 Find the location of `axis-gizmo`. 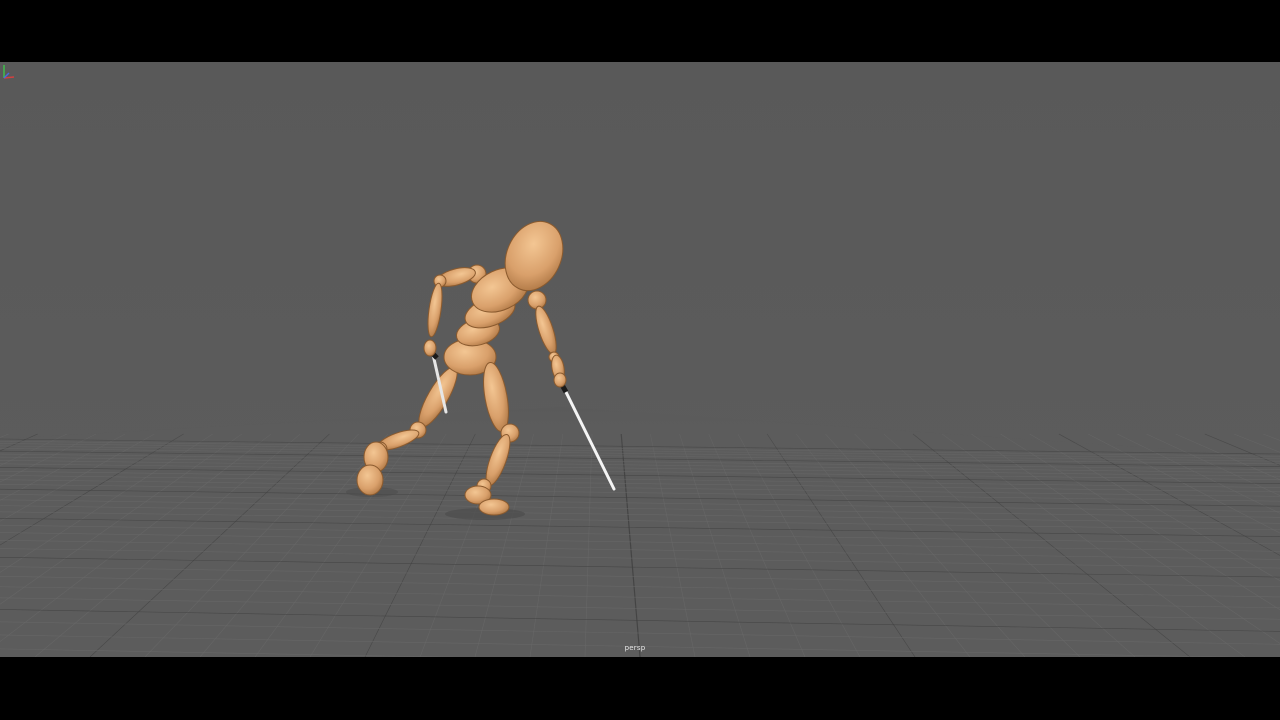

axis-gizmo is located at coordinates (9, 72).